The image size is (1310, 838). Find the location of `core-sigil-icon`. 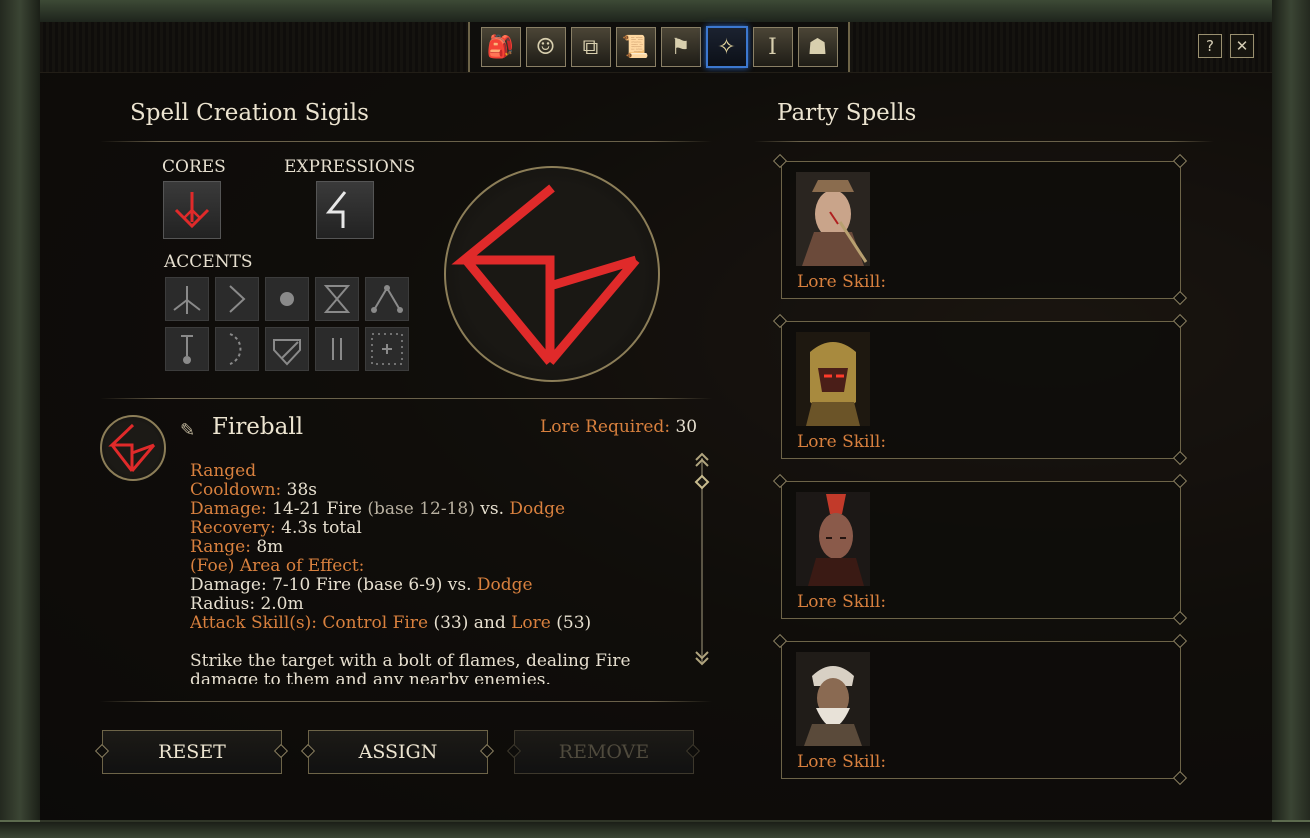

core-sigil-icon is located at coordinates (192, 210).